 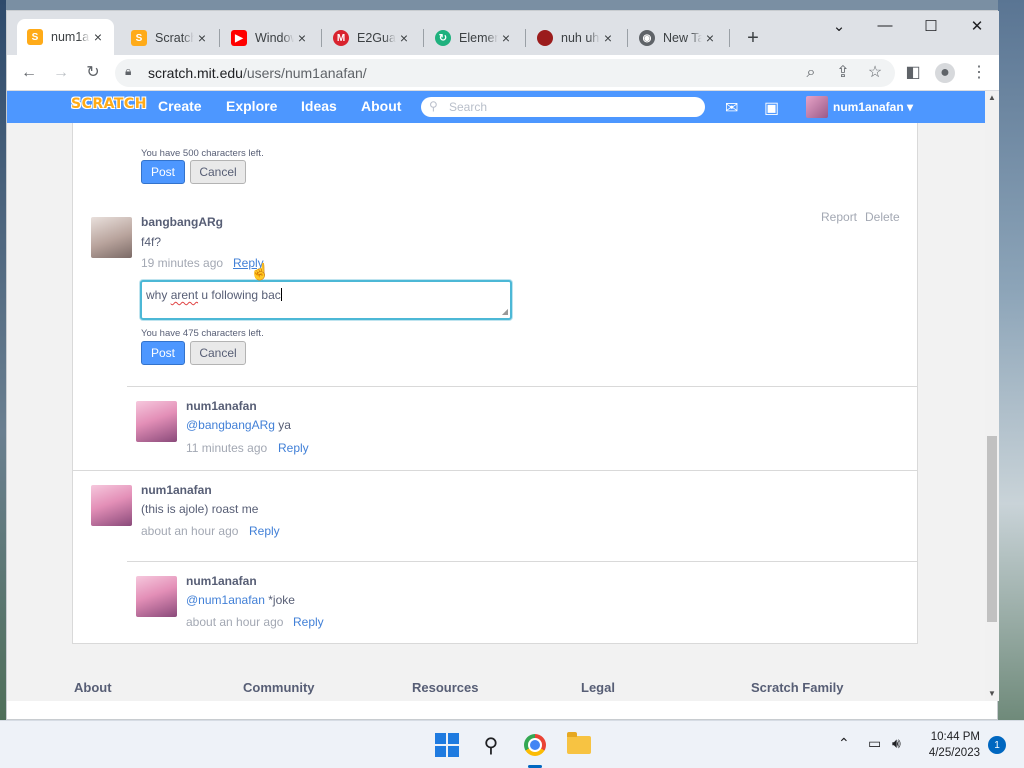 I want to click on messages-icon: ✉, so click(x=731, y=108).